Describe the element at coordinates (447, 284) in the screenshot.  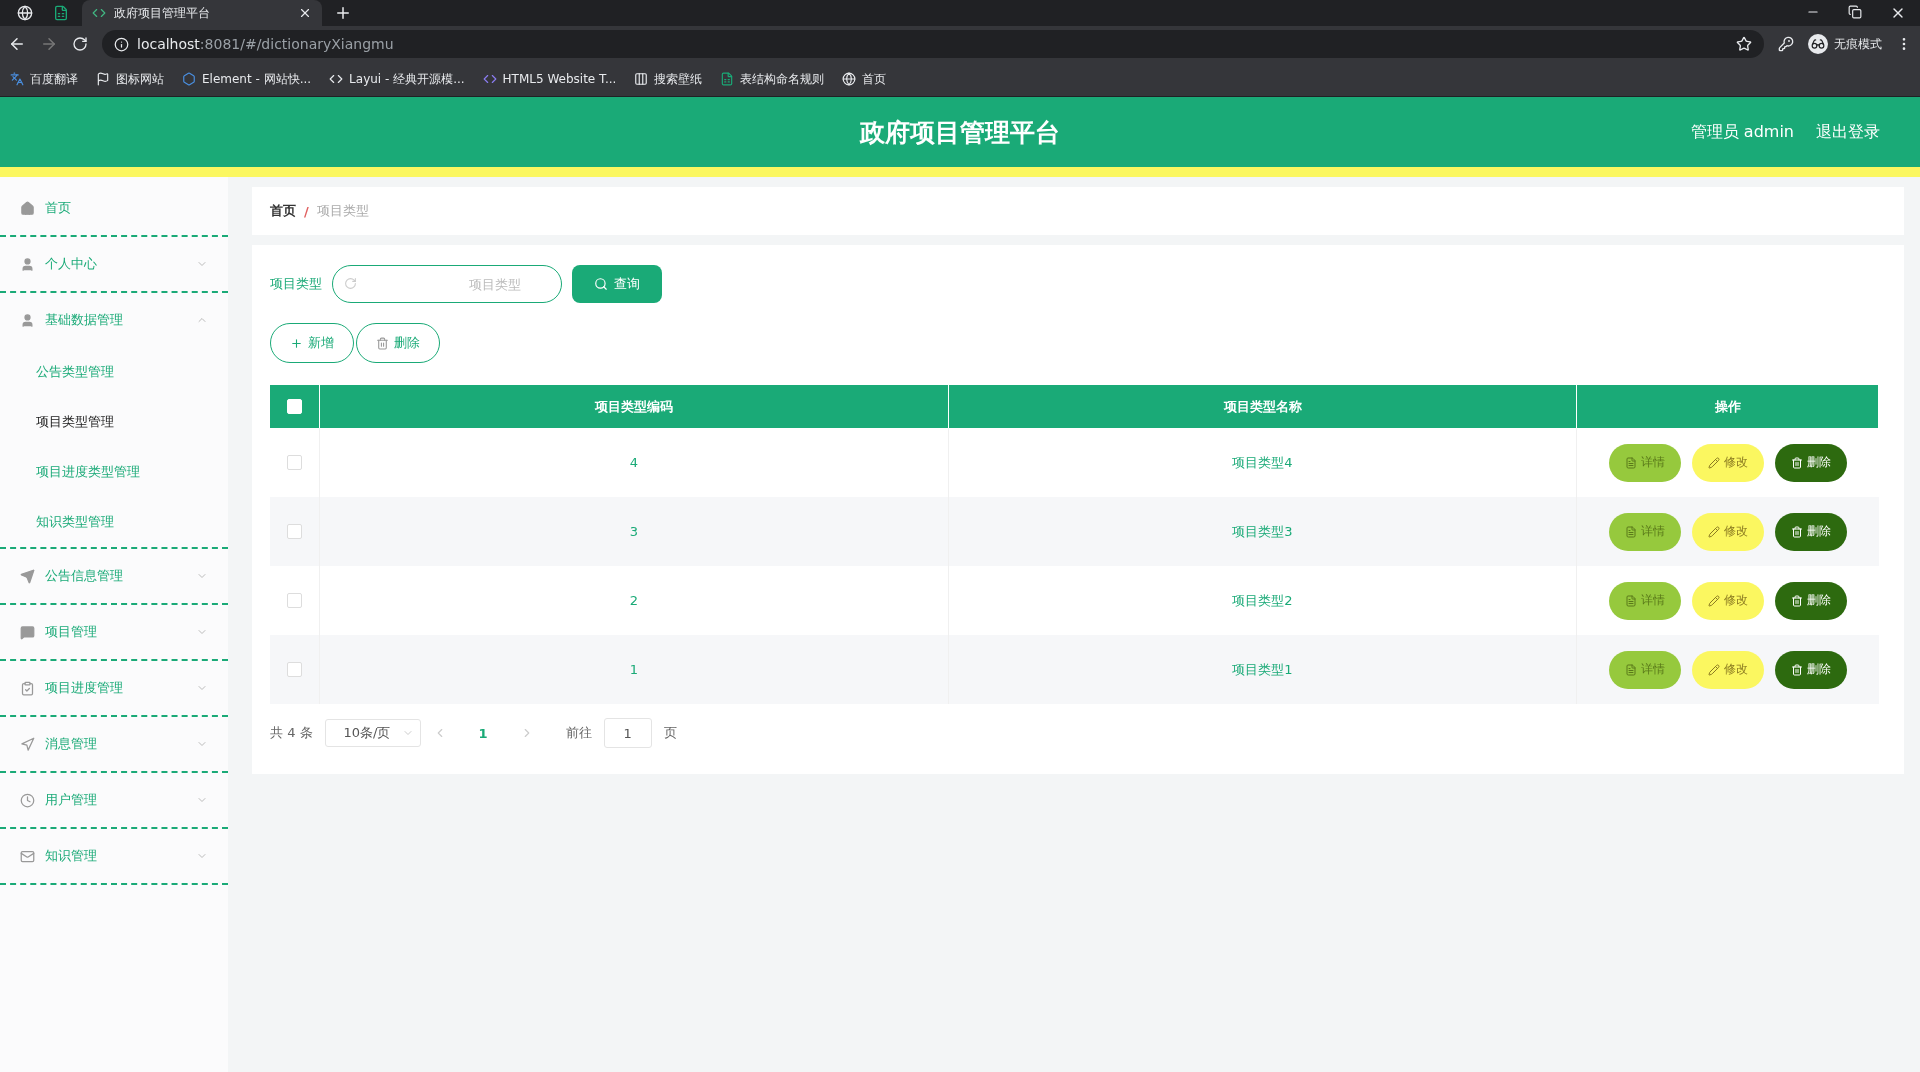
I see `search-field: 项目类型` at that location.